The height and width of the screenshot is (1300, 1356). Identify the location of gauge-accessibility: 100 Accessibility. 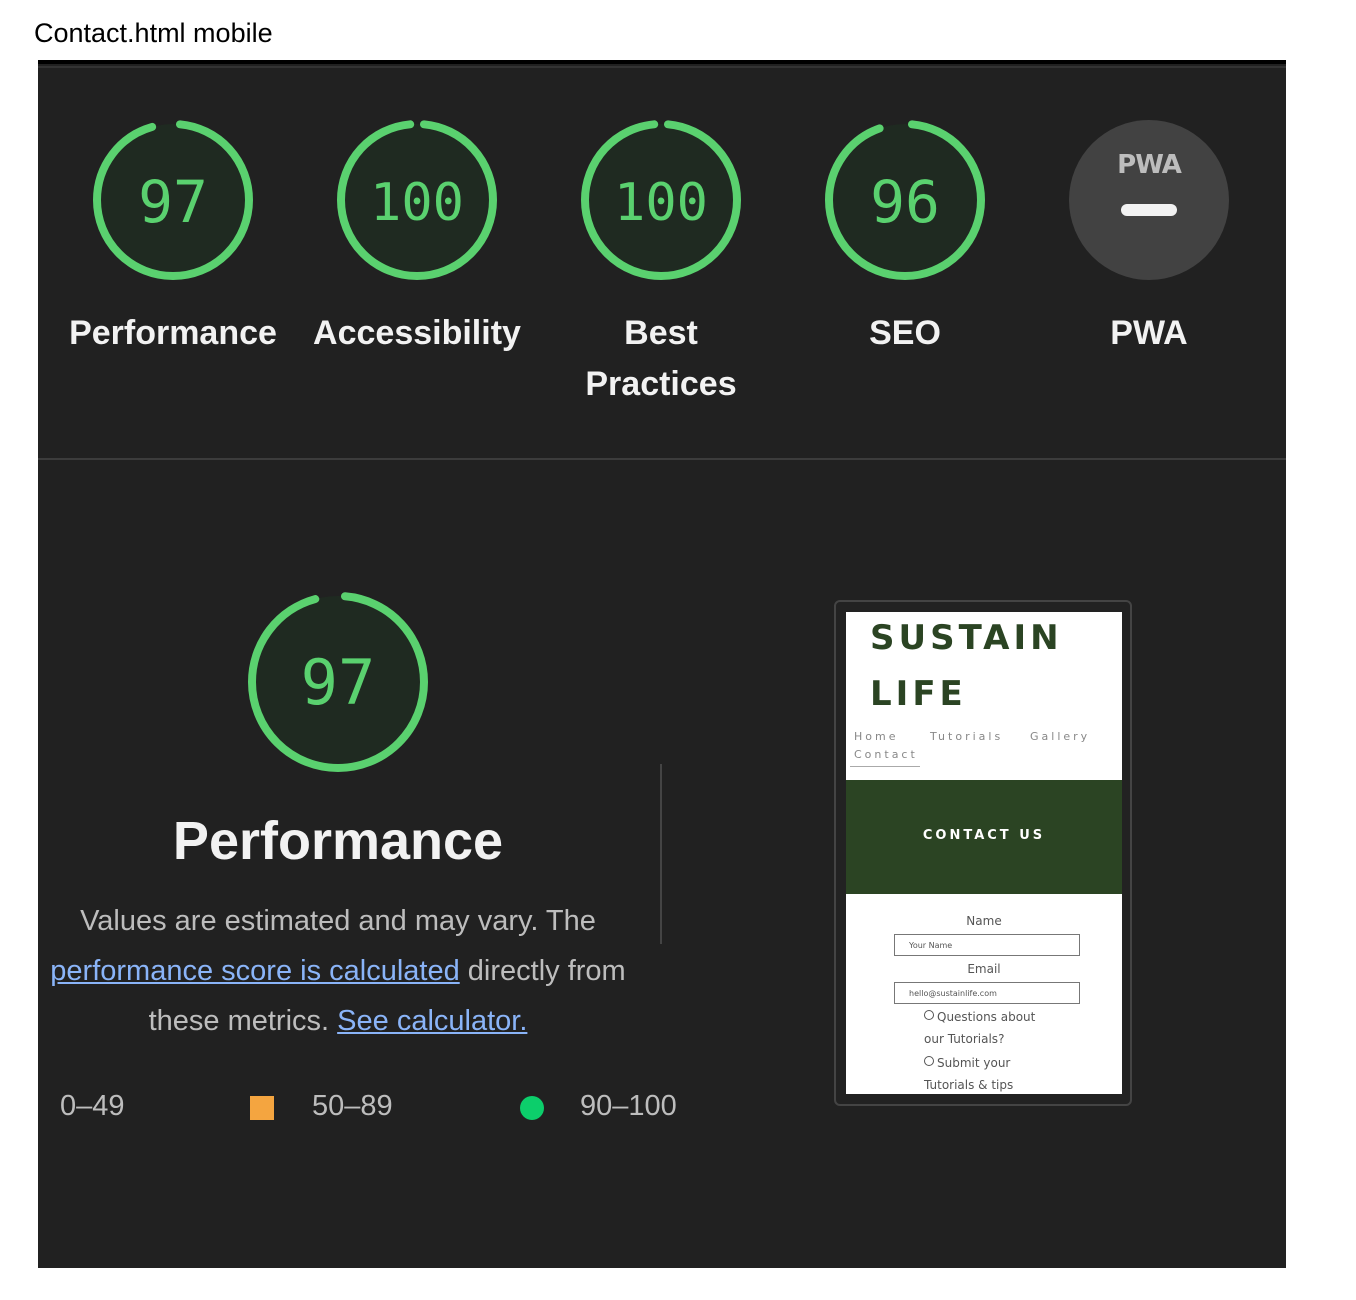
(417, 238).